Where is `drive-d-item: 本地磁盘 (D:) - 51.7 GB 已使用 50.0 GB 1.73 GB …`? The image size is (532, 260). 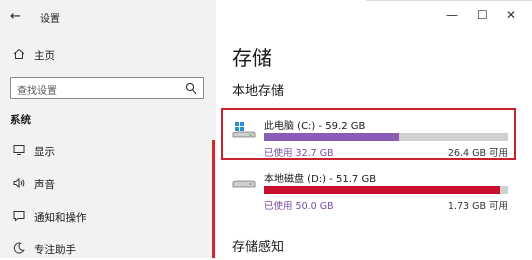 drive-d-item: 本地磁盘 (D:) - 51.7 GB 已使用 50.0 GB 1.73 GB … is located at coordinates (377, 191).